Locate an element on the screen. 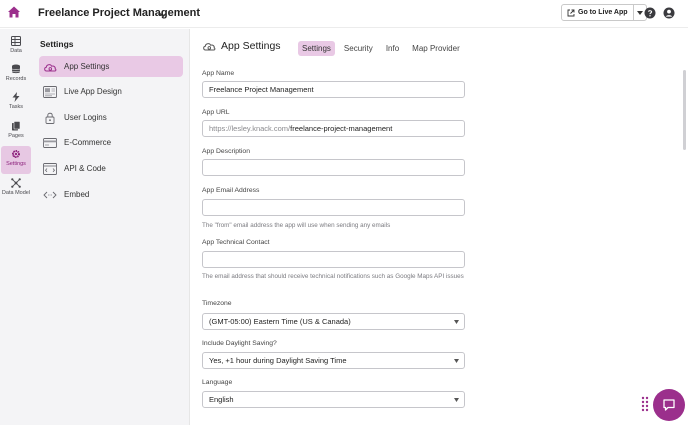 This screenshot has width=688, height=425. panel-item-label: API & Code is located at coordinates (85, 168).